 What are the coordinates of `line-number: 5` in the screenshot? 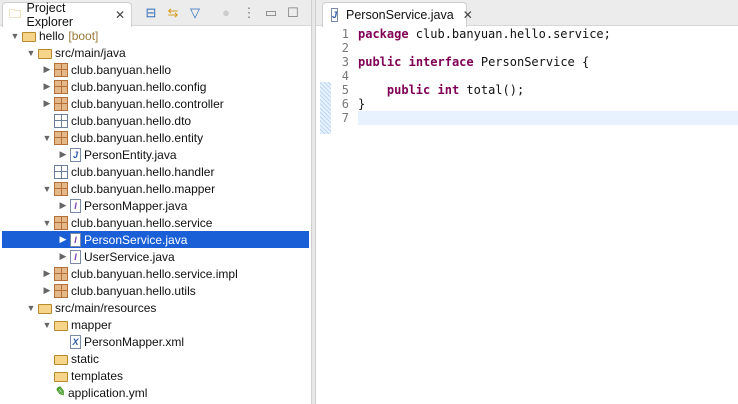 It's located at (345, 90).